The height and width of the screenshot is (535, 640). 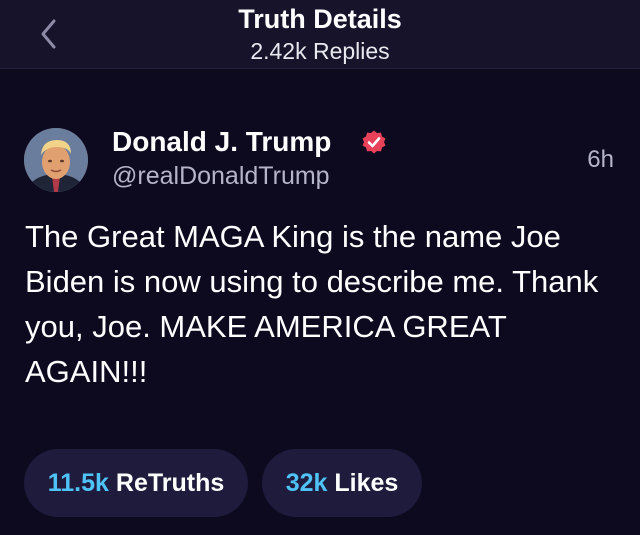 I want to click on avatar-image, so click(x=56, y=160).